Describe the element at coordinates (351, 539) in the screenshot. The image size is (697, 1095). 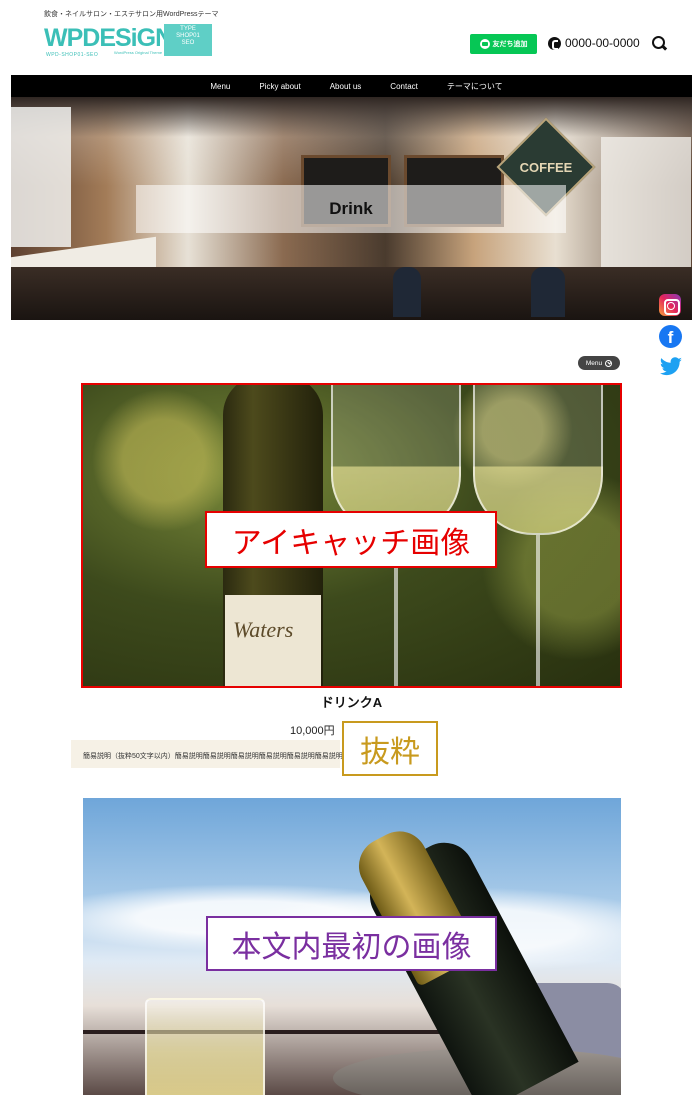
I see `eyecatch-annotation: アイキャッチ画像` at that location.